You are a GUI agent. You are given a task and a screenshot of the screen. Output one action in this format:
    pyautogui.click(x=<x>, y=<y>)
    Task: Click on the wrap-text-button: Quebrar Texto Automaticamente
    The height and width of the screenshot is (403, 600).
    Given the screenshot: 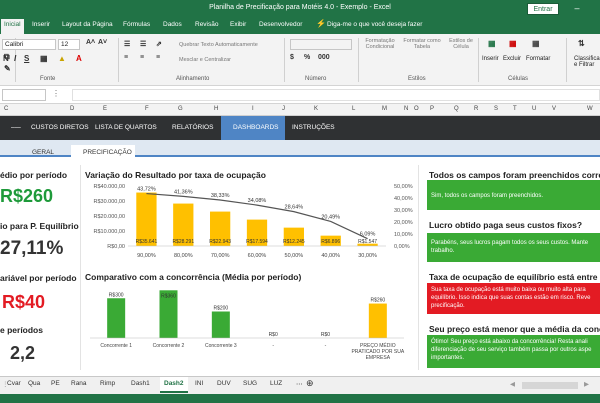 What is the action you would take?
    pyautogui.click(x=218, y=45)
    